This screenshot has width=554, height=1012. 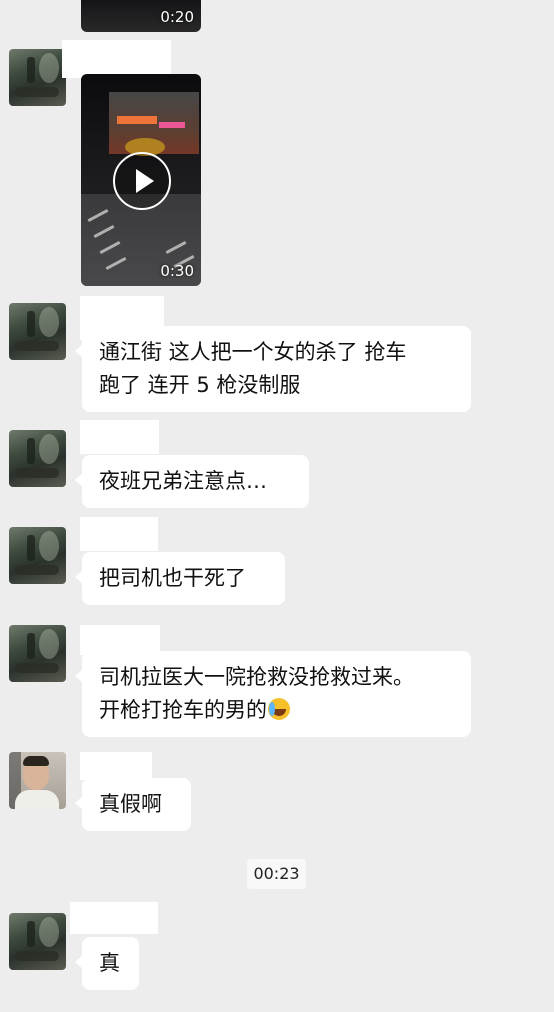 I want to click on message-text: 开枪打抢车的男的, so click(x=183, y=710).